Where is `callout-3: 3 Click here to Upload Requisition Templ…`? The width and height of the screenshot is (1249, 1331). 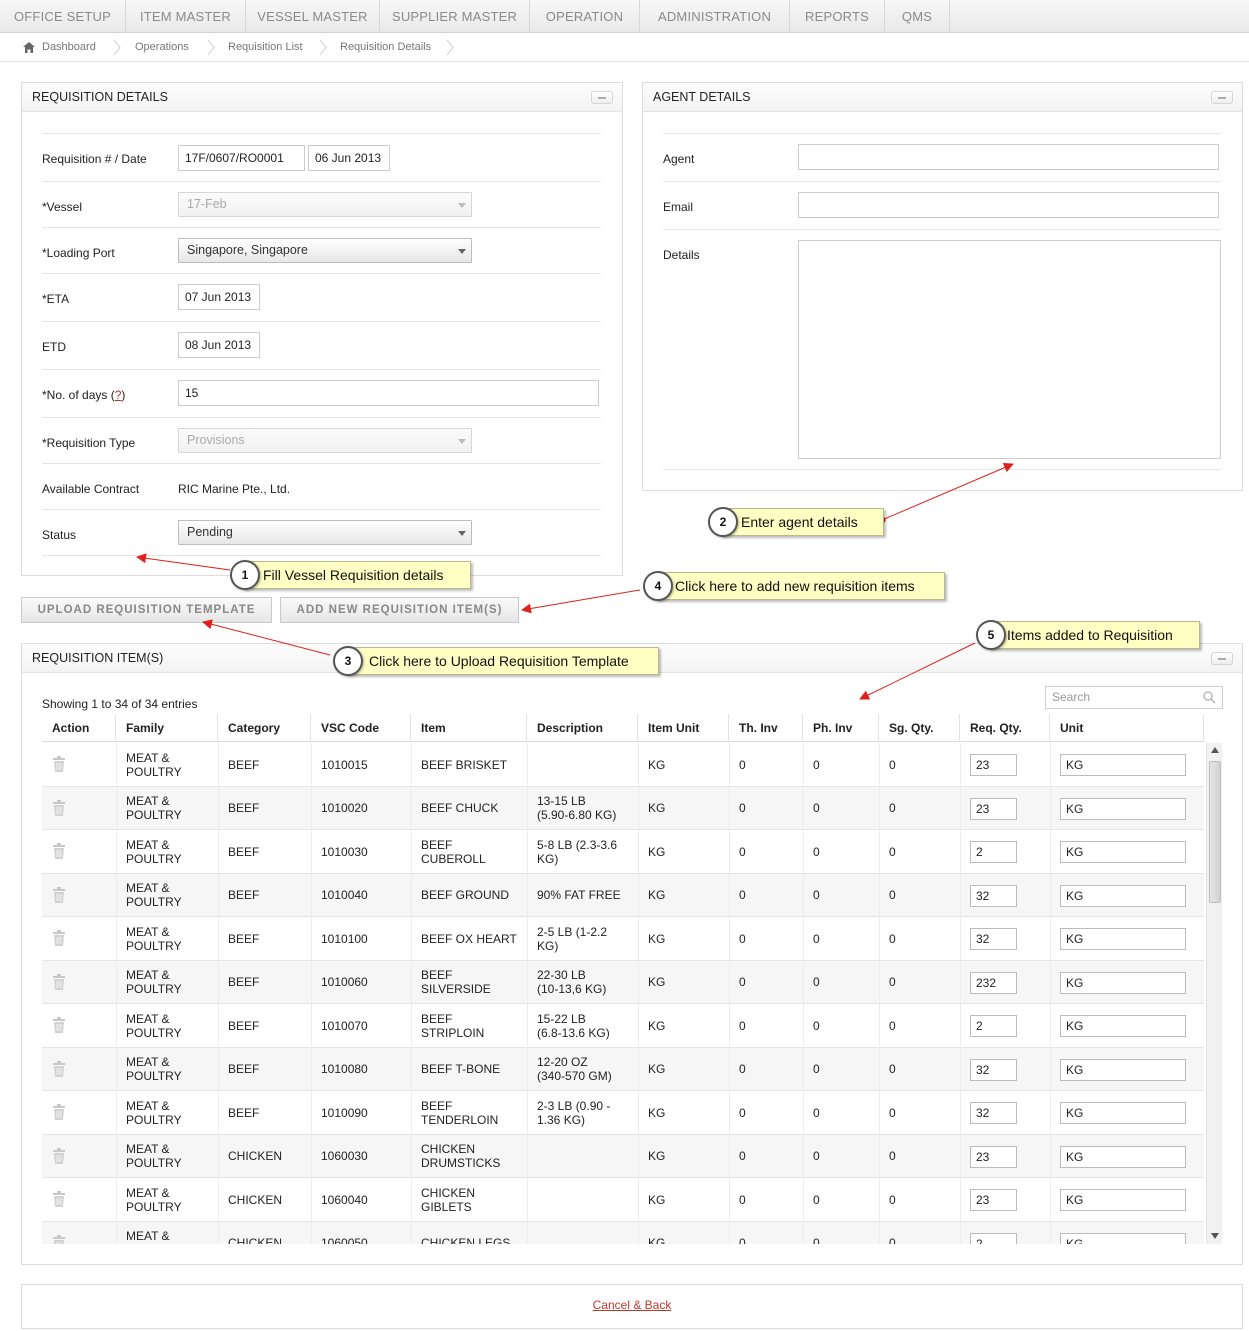 callout-3: 3 Click here to Upload Requisition Templ… is located at coordinates (496, 661).